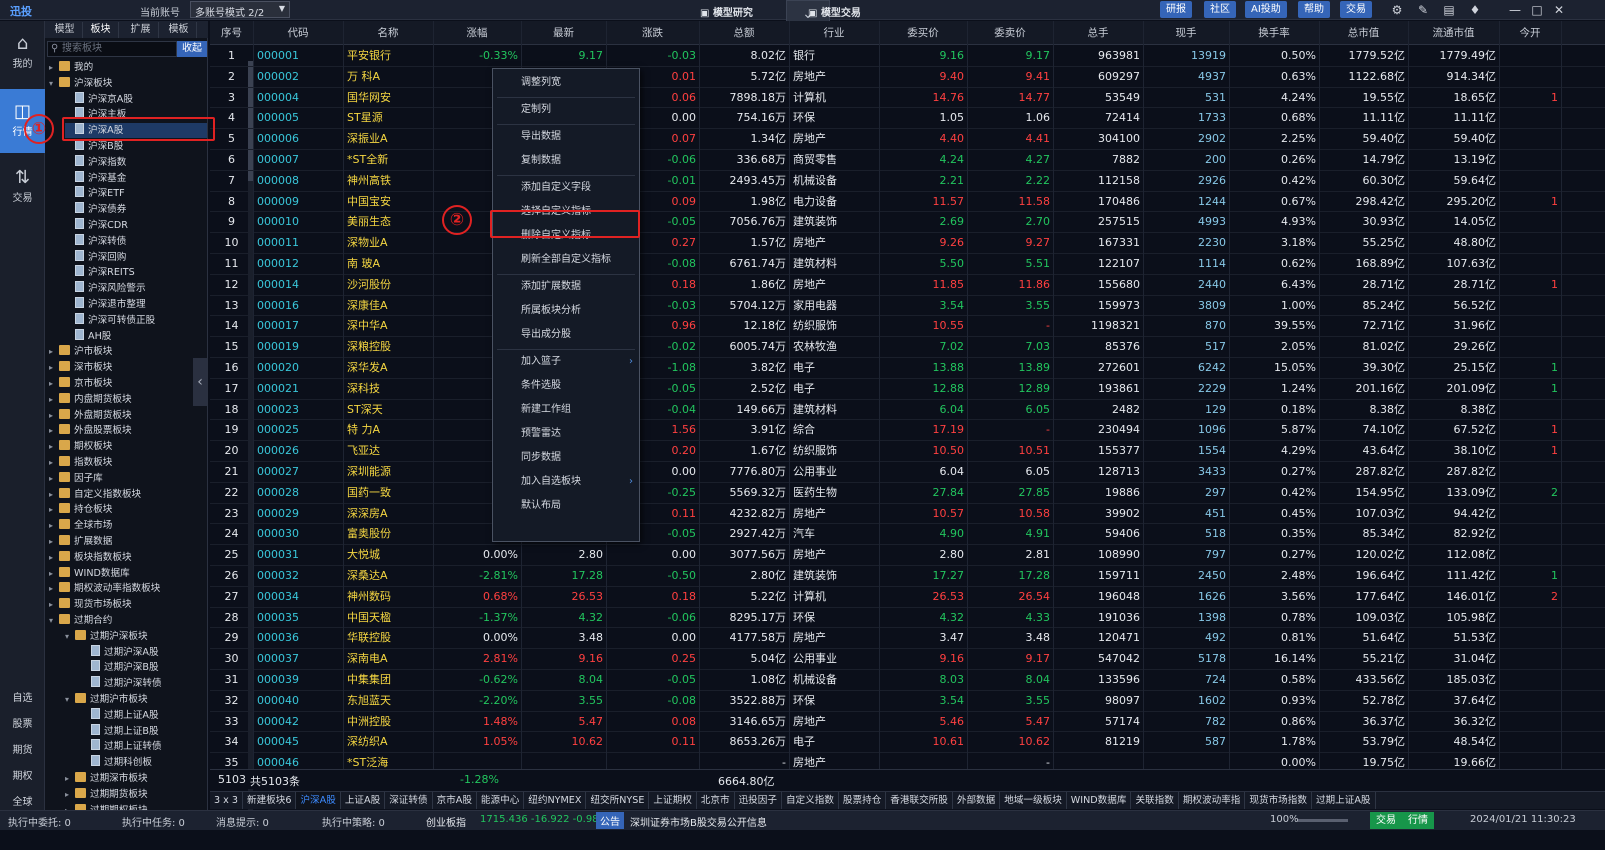 This screenshot has height=850, width=1605. Describe the element at coordinates (179, 30) in the screenshot. I see `tab-template: 模板` at that location.